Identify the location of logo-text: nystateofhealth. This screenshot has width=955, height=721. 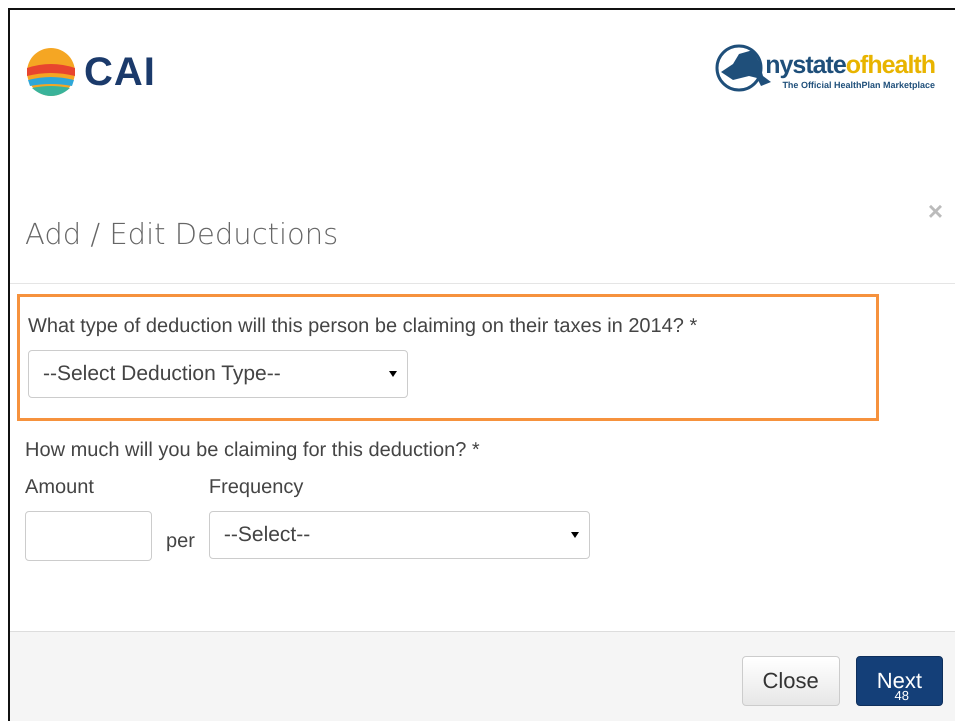
(850, 65).